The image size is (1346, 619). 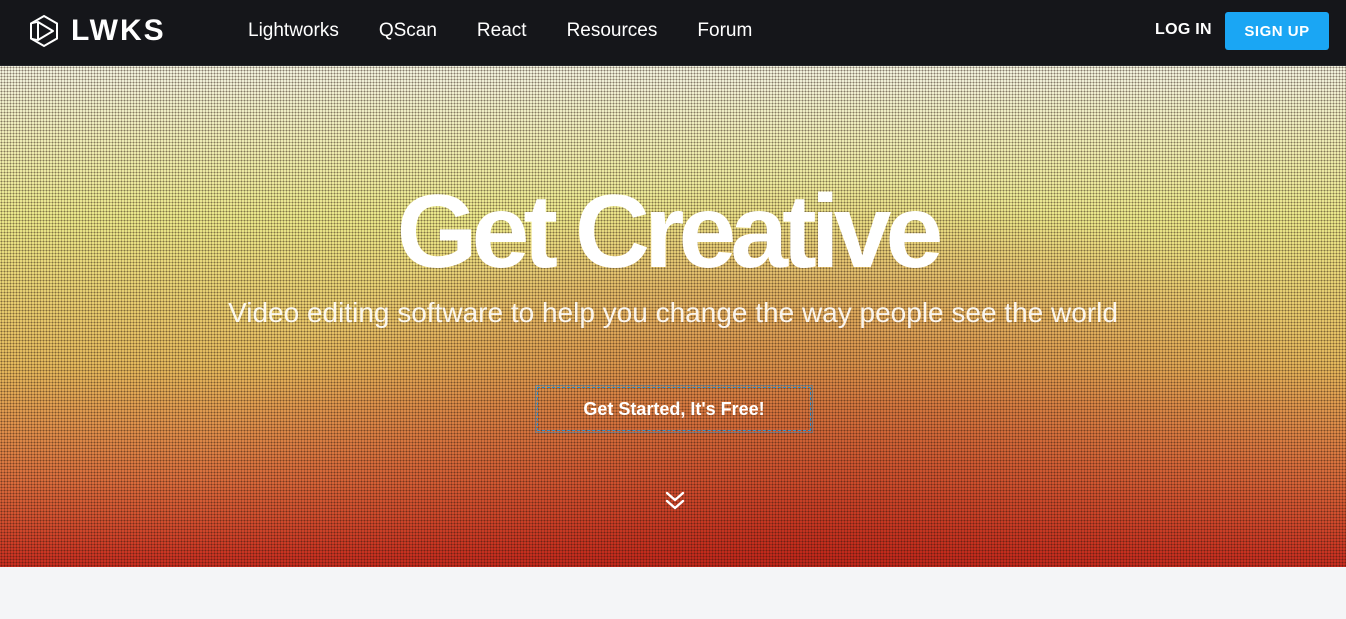 I want to click on main-nav: Lightworks QScan React Resources Forum, so click(x=520, y=31).